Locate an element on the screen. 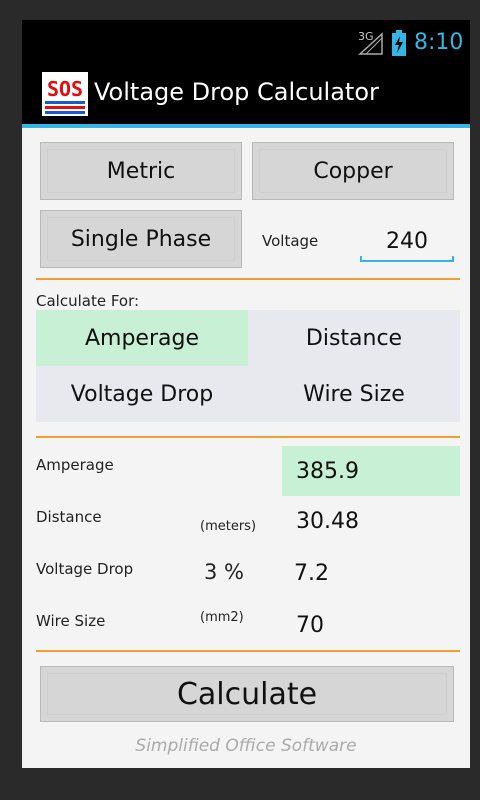  action-bar: SOS Voltage Drop Calculator is located at coordinates (246, 96).